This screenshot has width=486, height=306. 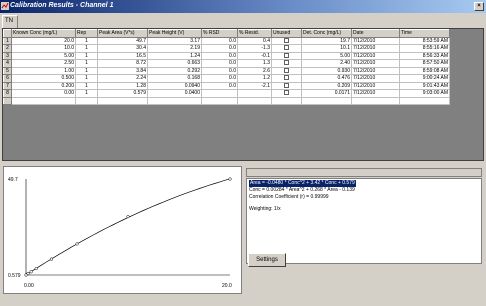 What do you see at coordinates (326, 85) in the screenshot?
I see `cell-det: 0.209` at bounding box center [326, 85].